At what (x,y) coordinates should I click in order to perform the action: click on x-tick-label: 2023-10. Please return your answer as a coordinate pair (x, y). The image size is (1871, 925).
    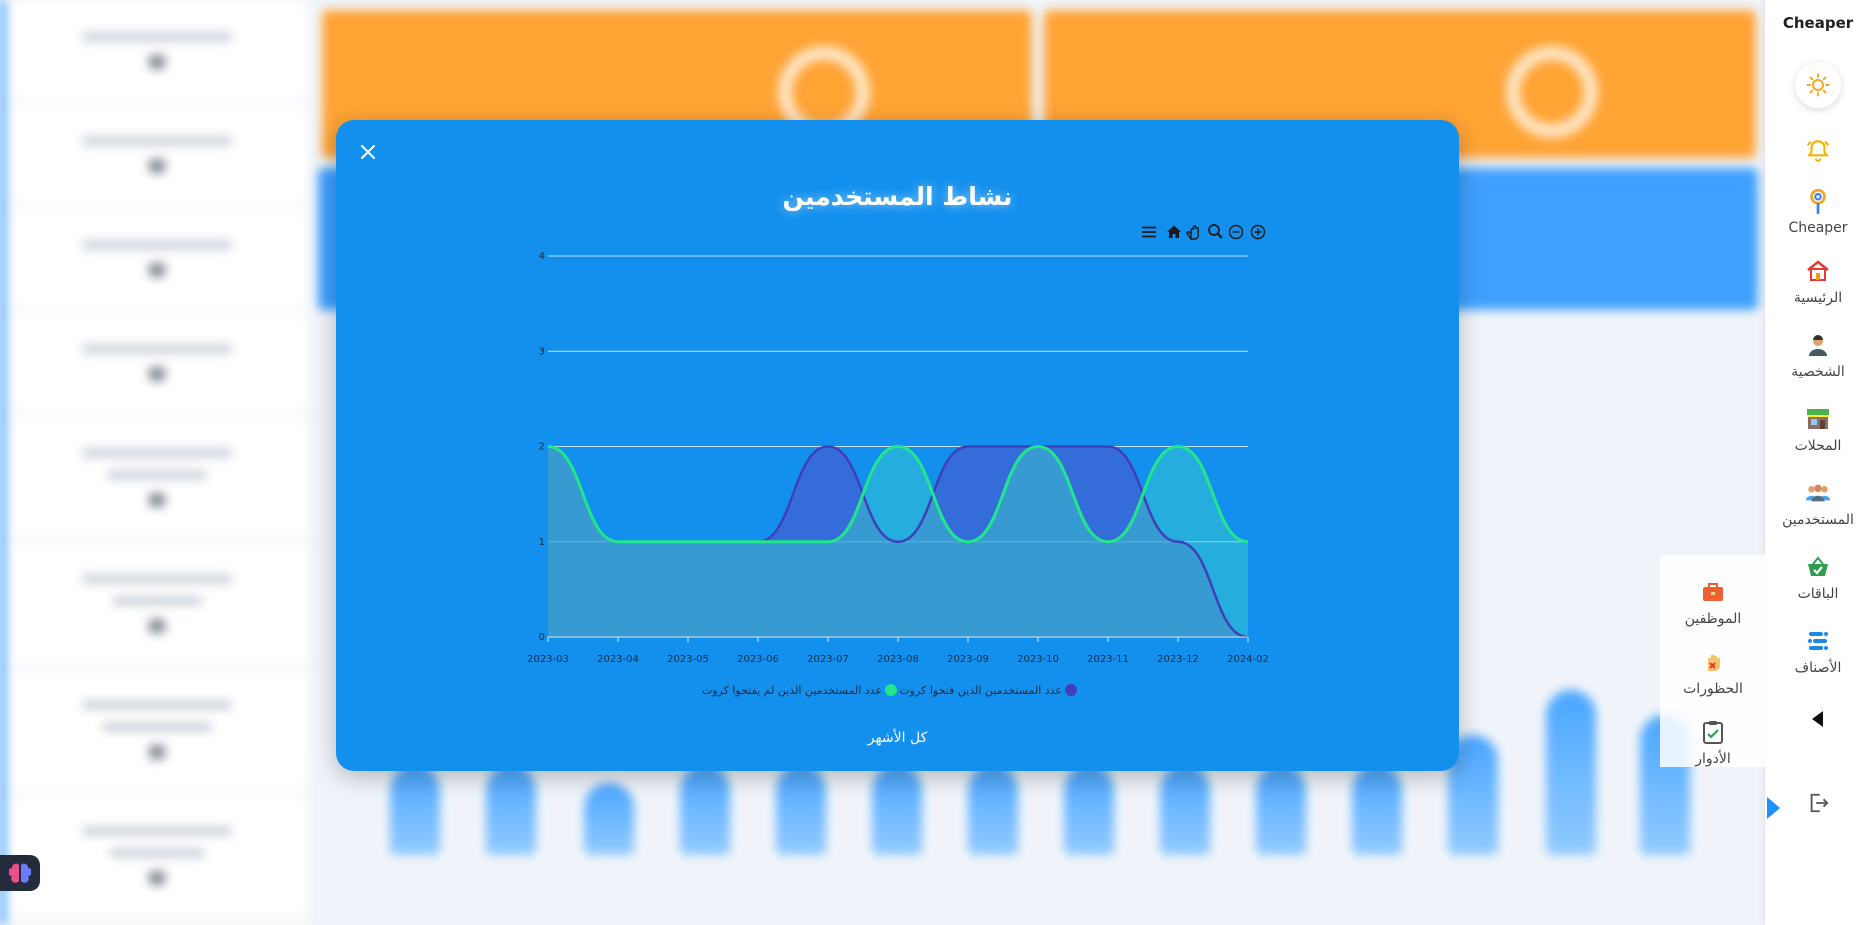
    Looking at the image, I should click on (1038, 659).